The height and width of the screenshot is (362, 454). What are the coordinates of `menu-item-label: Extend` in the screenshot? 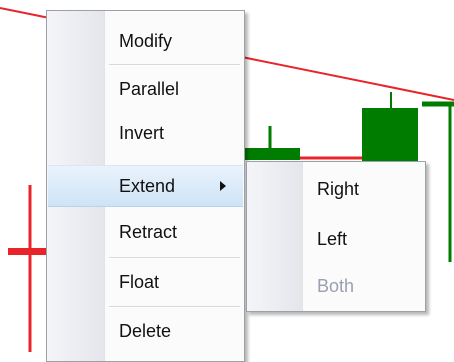 It's located at (147, 186).